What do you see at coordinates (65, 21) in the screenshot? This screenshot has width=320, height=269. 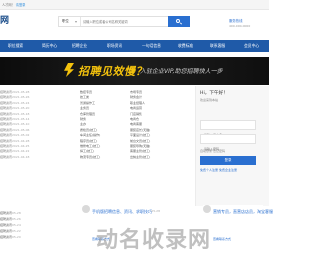 I see `search-category-label: 职位` at bounding box center [65, 21].